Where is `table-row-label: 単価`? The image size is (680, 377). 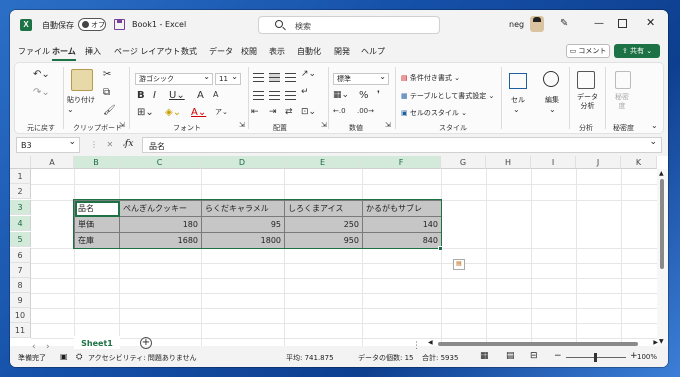 table-row-label: 単価 is located at coordinates (97, 225).